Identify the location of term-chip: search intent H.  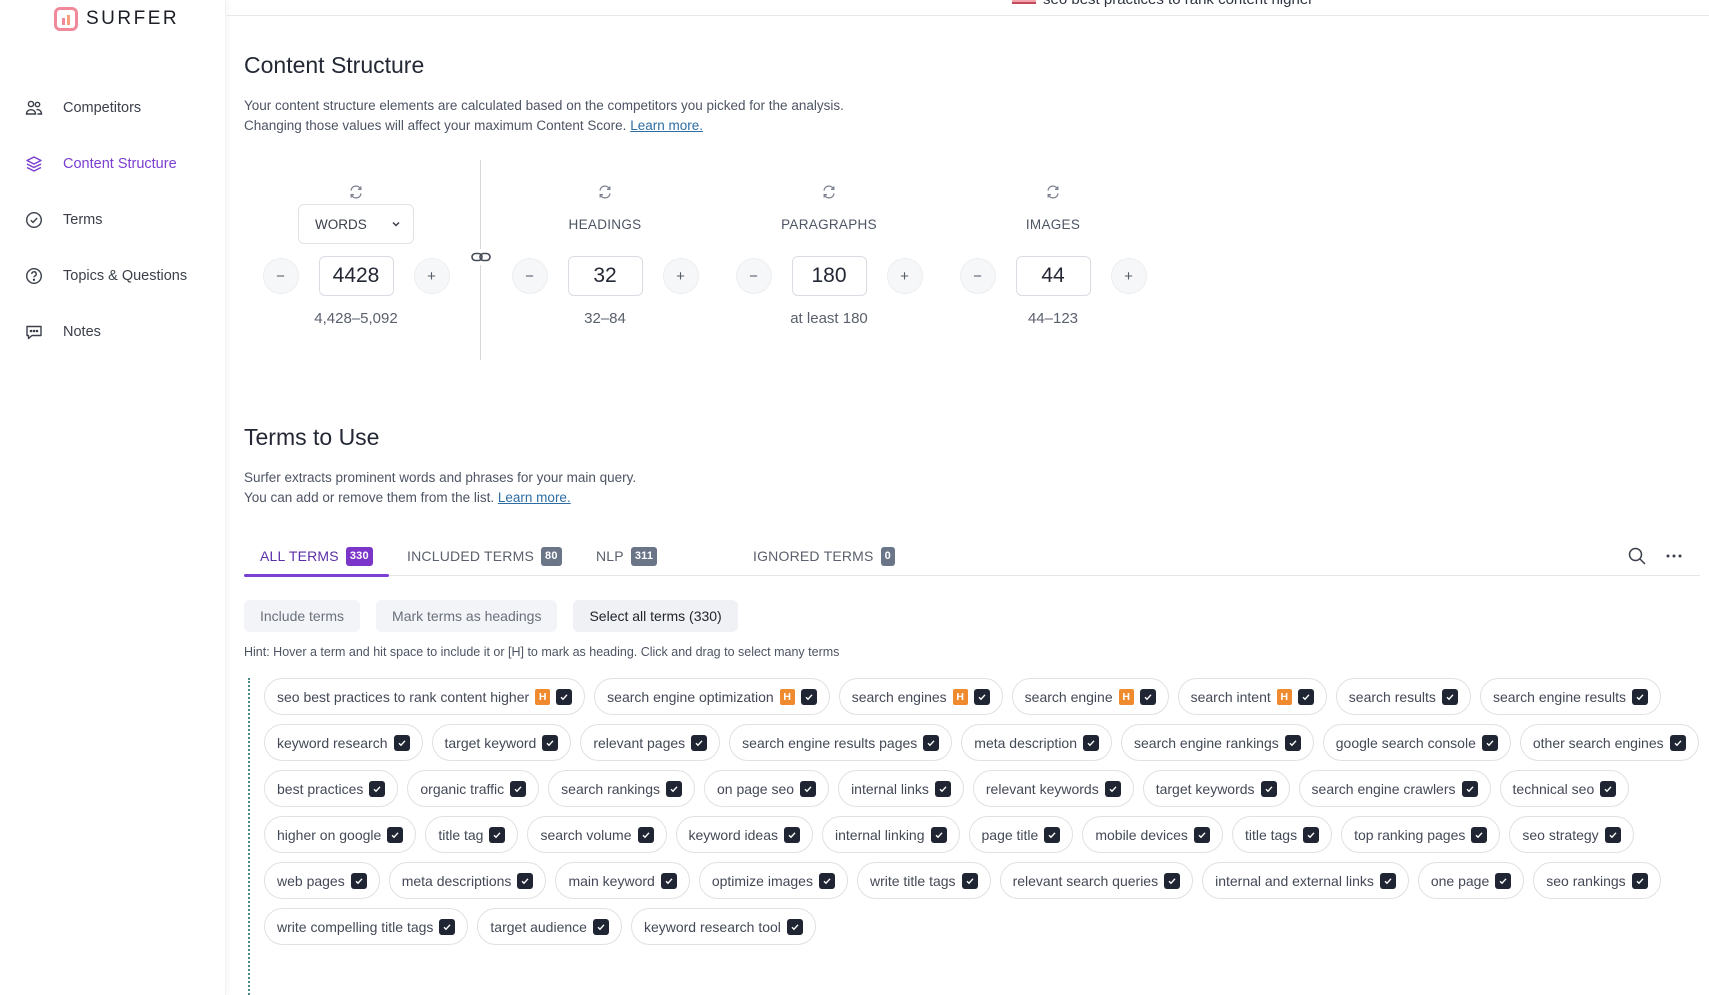
(1252, 696).